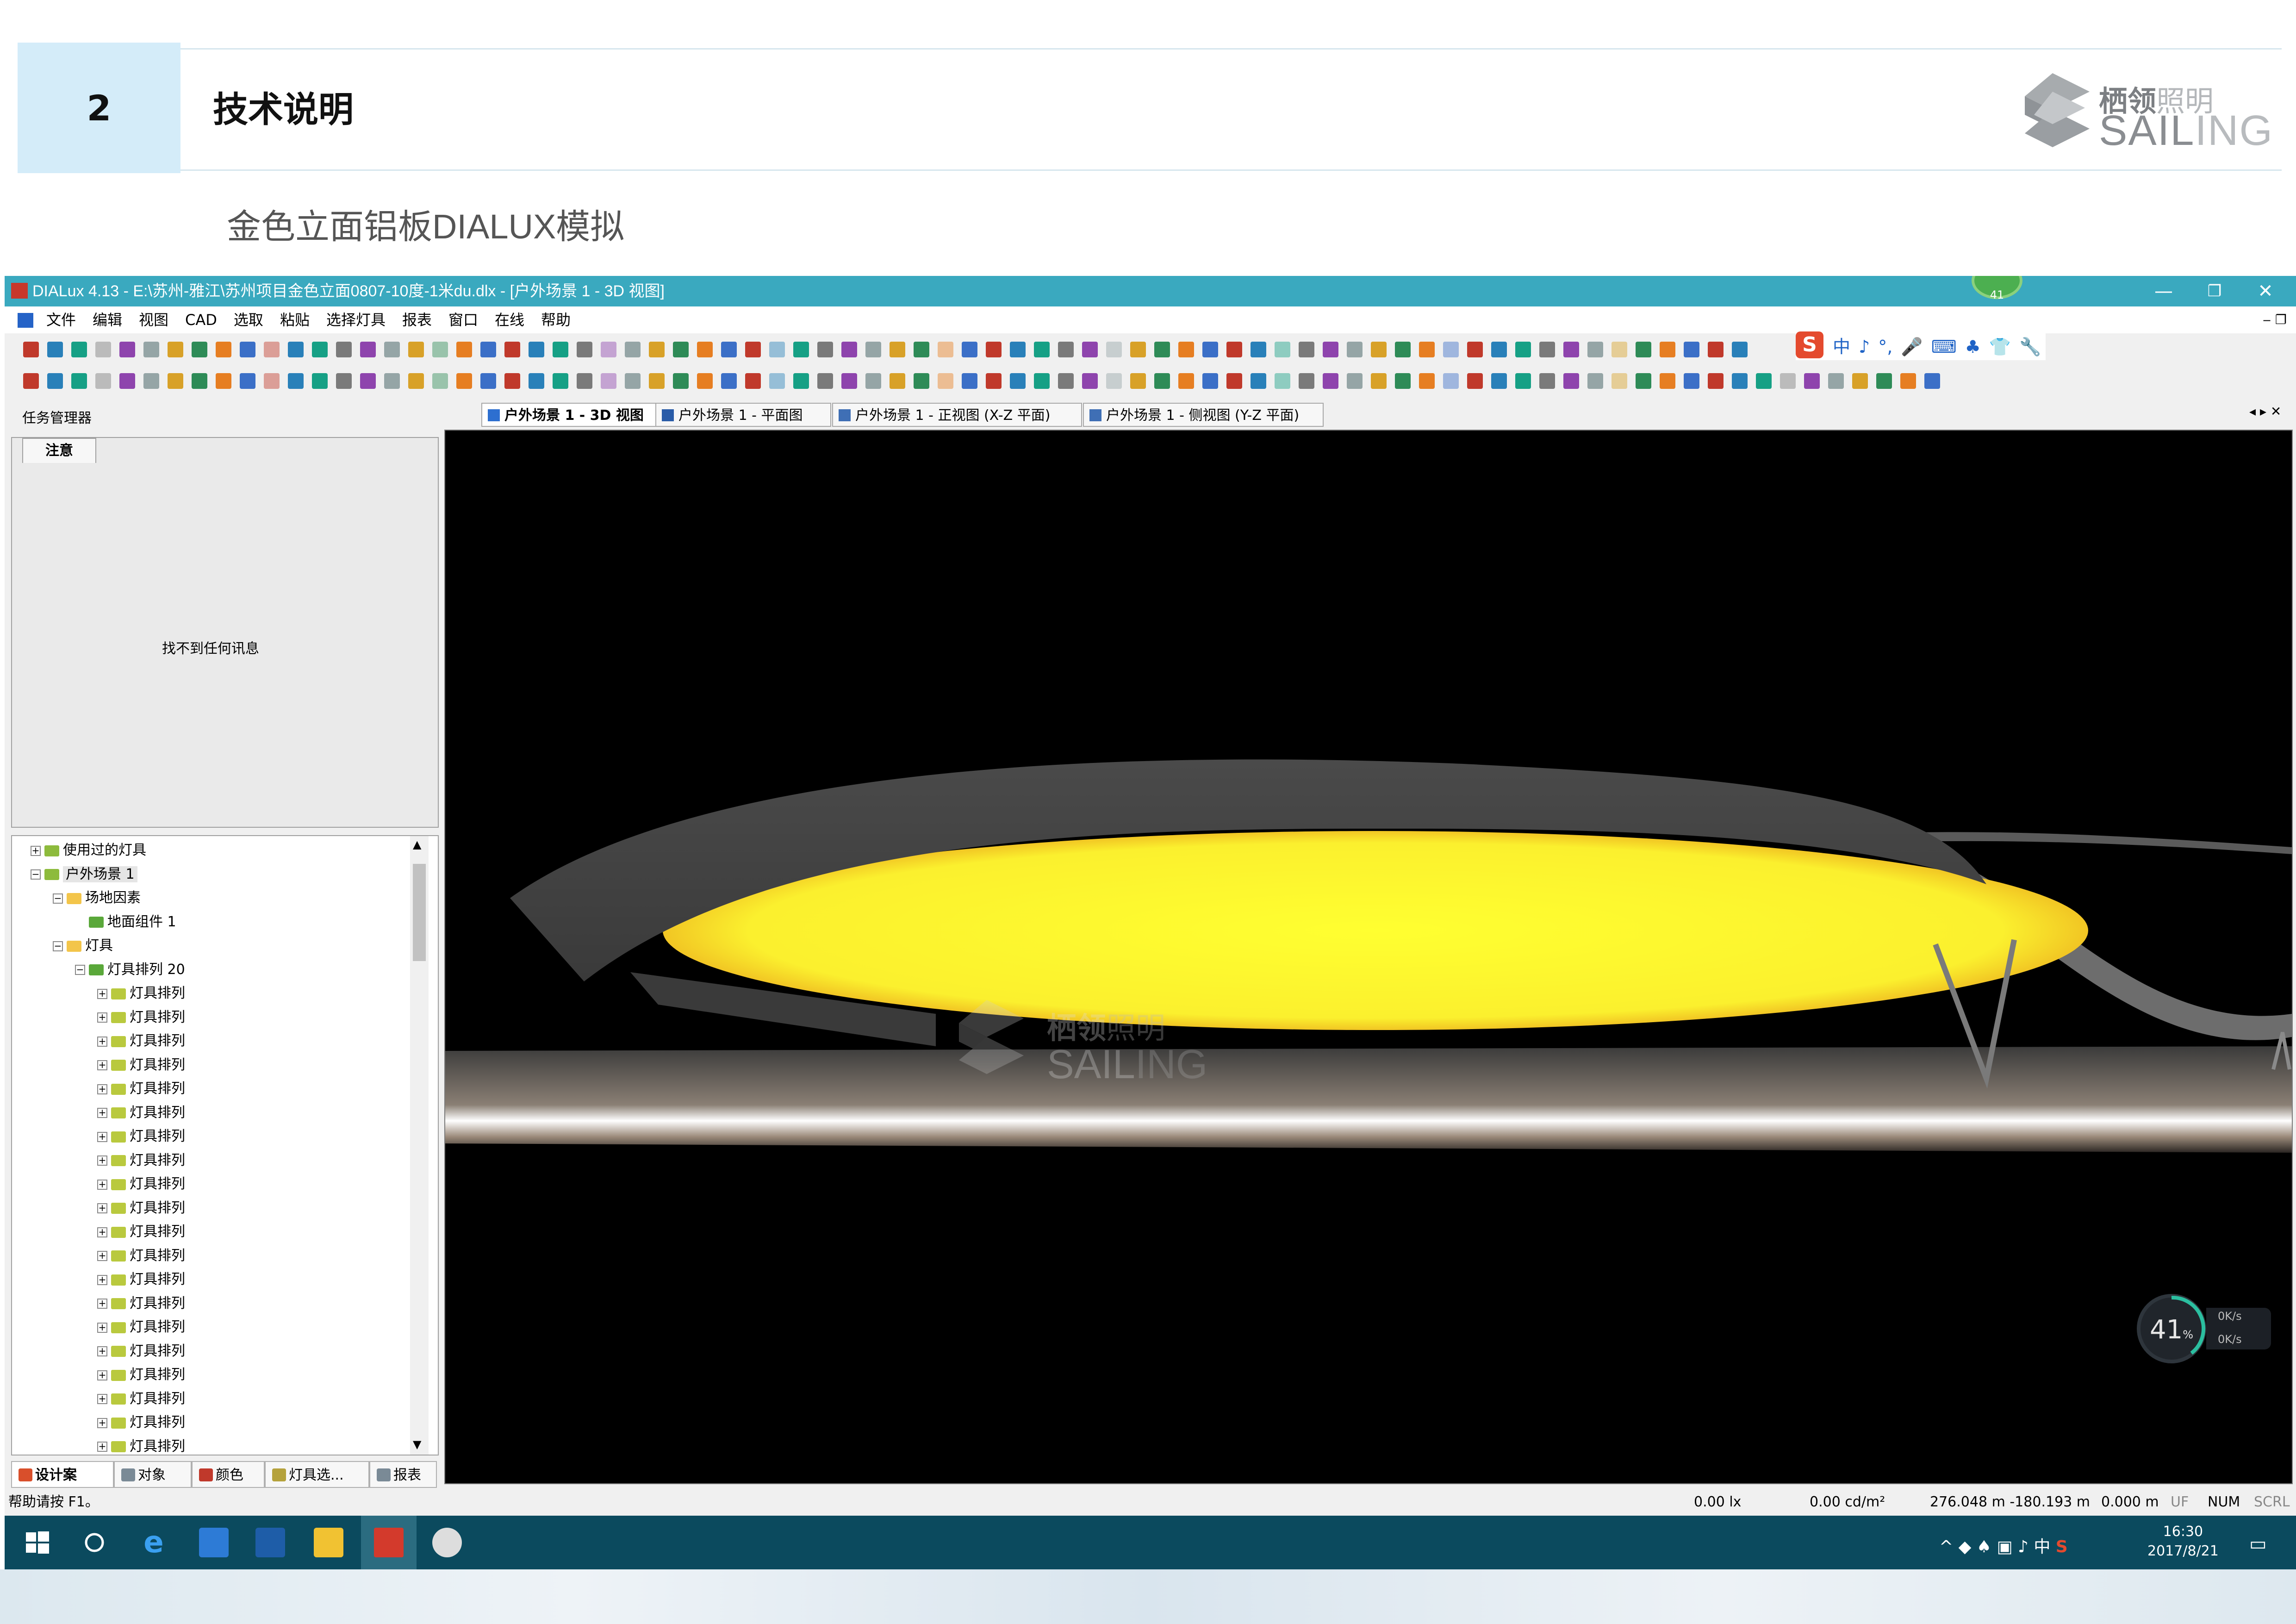  What do you see at coordinates (130, 969) in the screenshot?
I see `tree-item: − 灯具排列 20` at bounding box center [130, 969].